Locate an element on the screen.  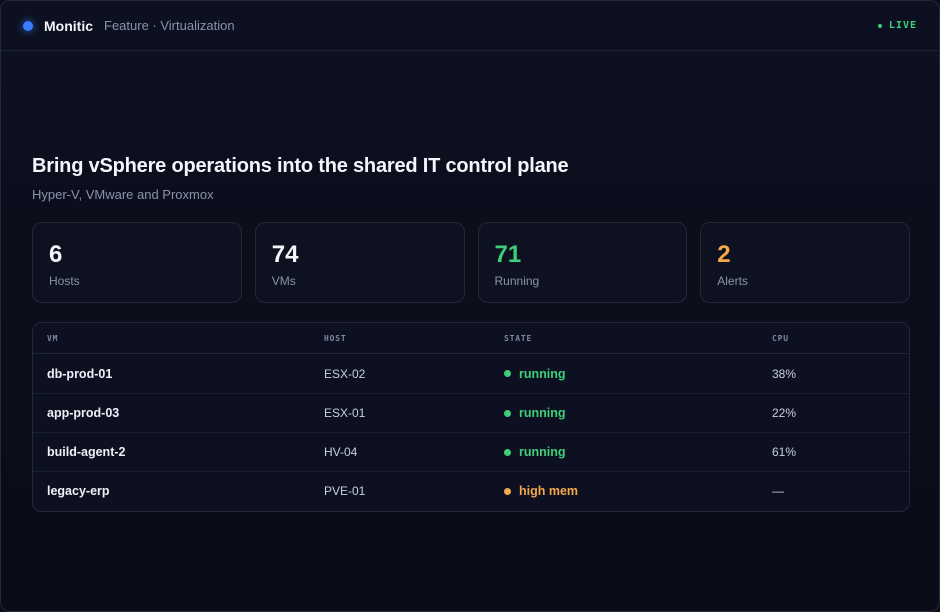
stat-label: Running is located at coordinates (517, 281).